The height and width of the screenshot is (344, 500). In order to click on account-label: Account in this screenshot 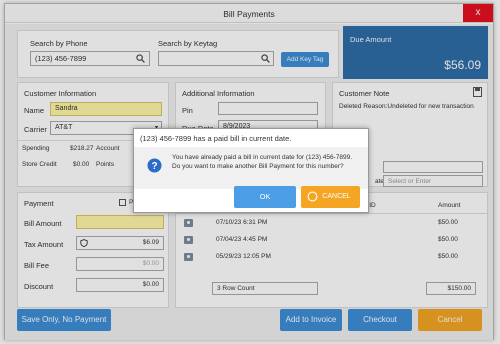, I will do `click(108, 148)`.